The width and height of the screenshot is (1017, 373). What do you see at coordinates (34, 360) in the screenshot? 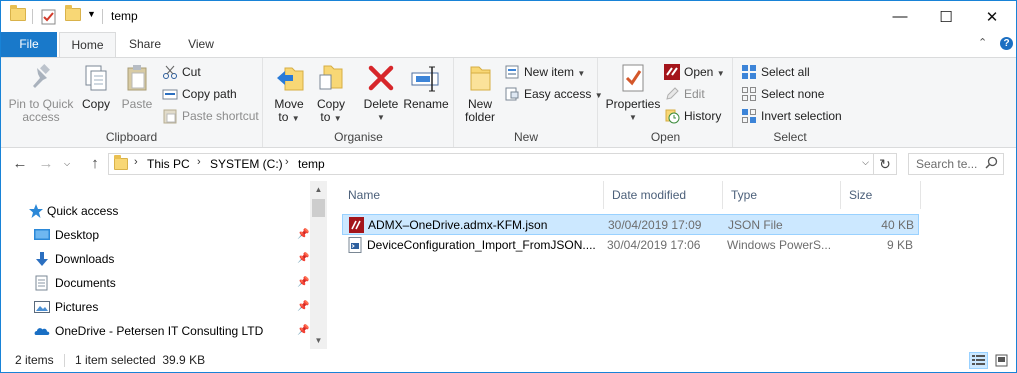
I see `item-count: 2 items` at bounding box center [34, 360].